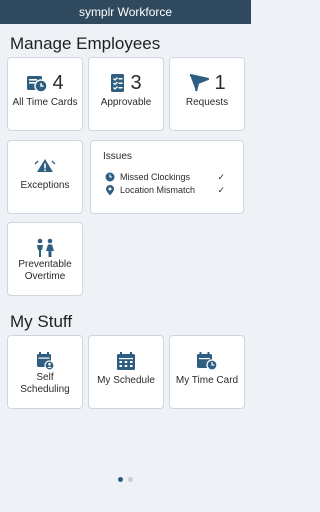  I want to click on all-time-cards-count: 4, so click(58, 83).